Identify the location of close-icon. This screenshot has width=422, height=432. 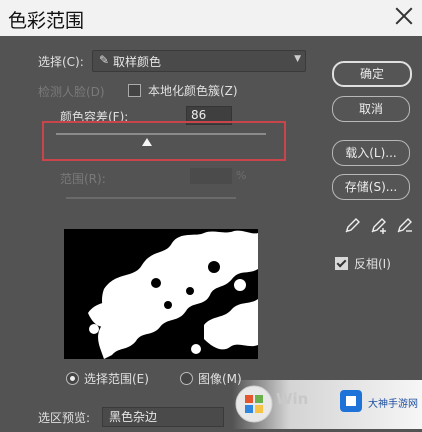
(404, 16).